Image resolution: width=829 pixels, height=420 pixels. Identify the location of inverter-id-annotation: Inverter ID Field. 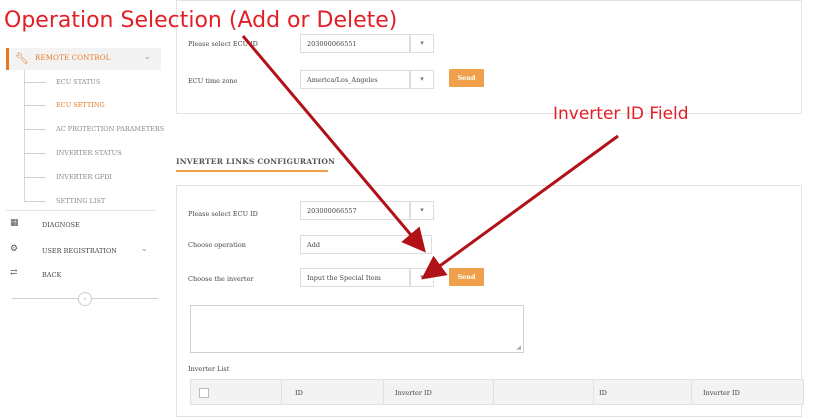
(621, 114).